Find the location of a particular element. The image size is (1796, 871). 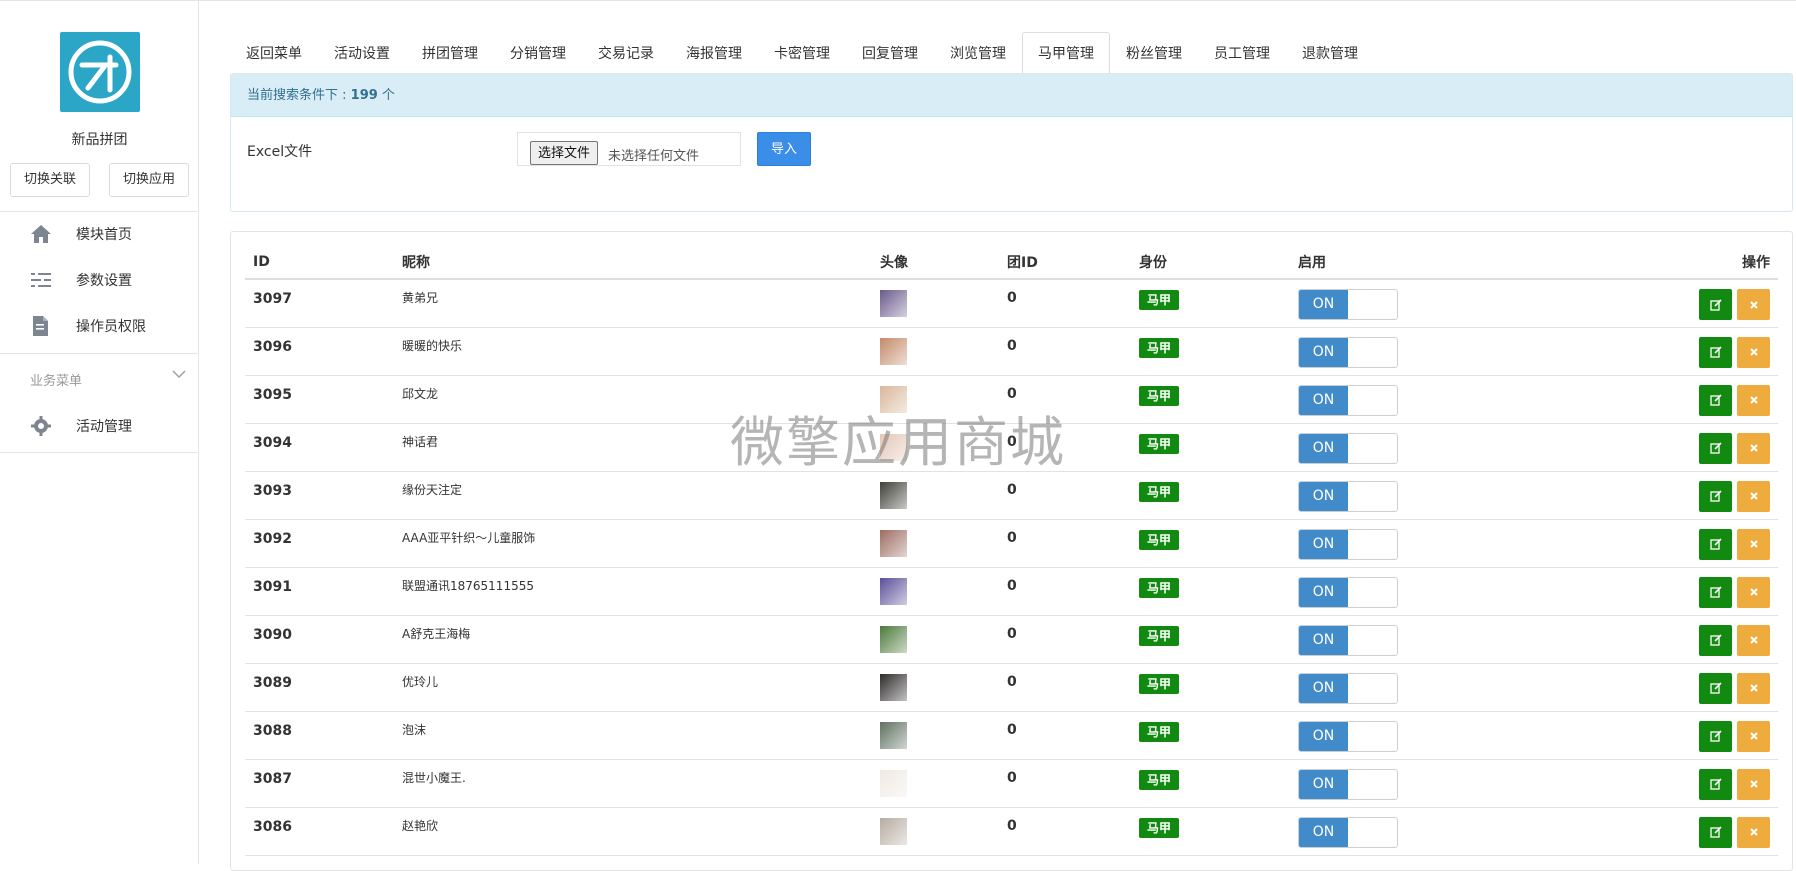

tab-group-management: 拼团管理 is located at coordinates (450, 53).